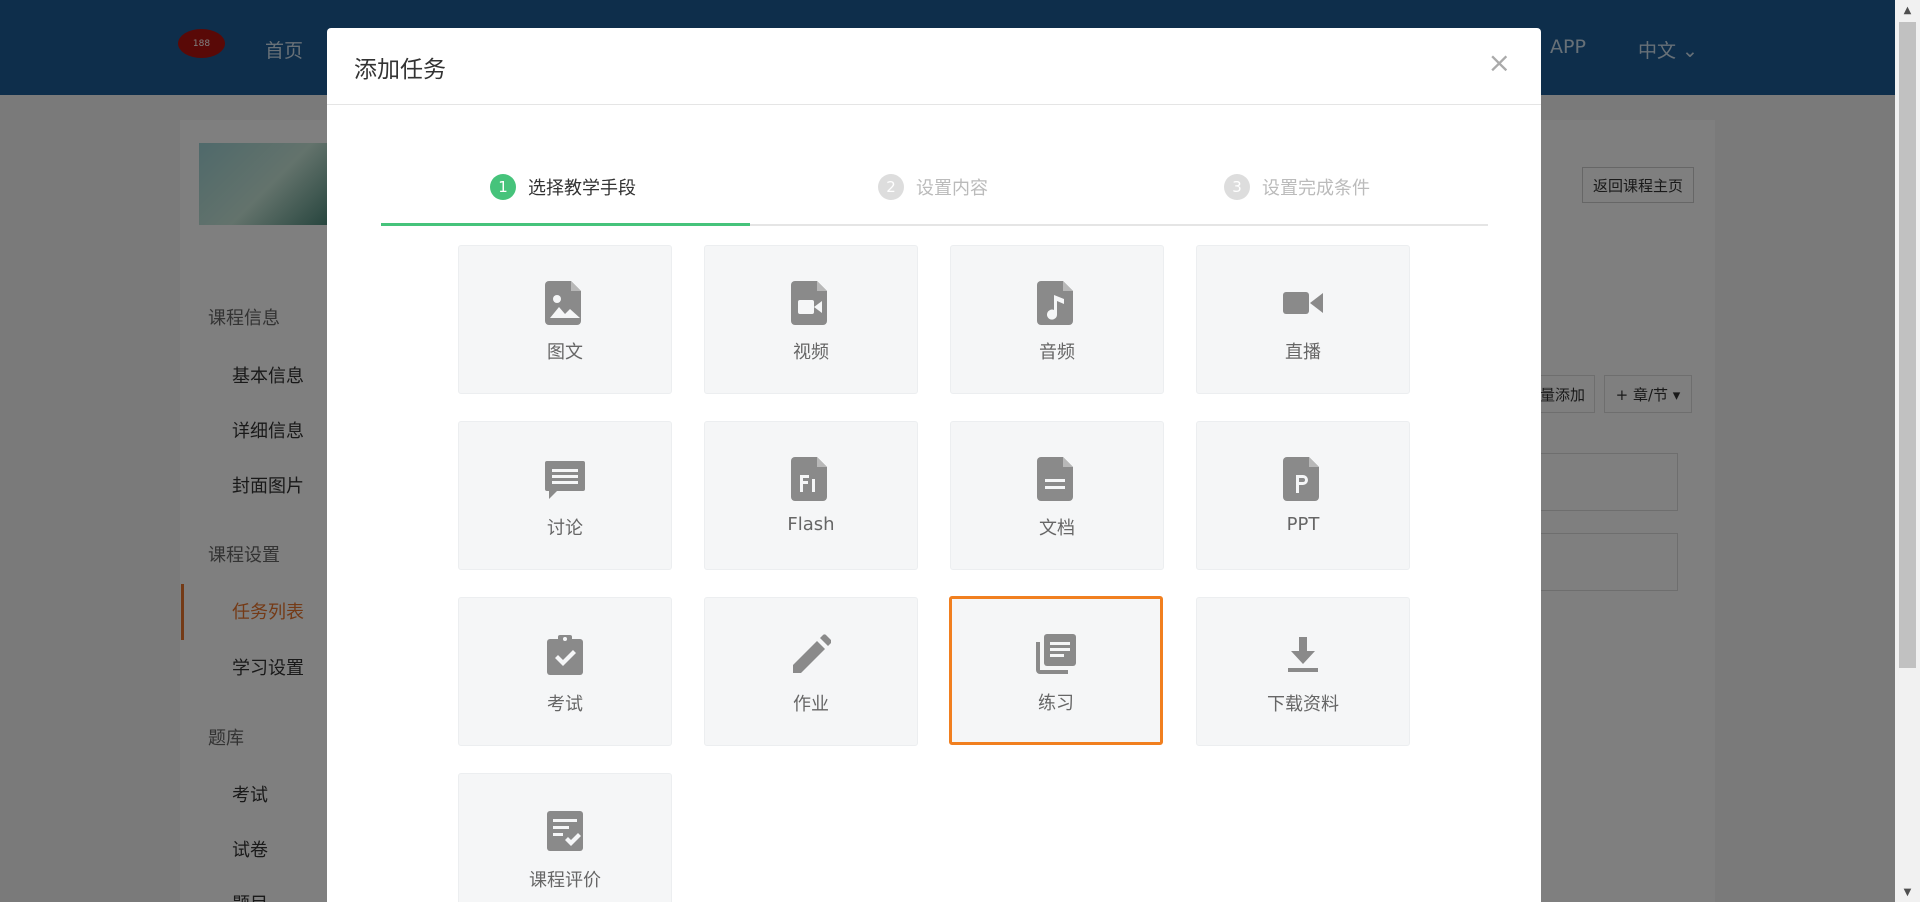 This screenshot has width=1920, height=902. Describe the element at coordinates (1303, 524) in the screenshot. I see `tile-label: PPT` at that location.